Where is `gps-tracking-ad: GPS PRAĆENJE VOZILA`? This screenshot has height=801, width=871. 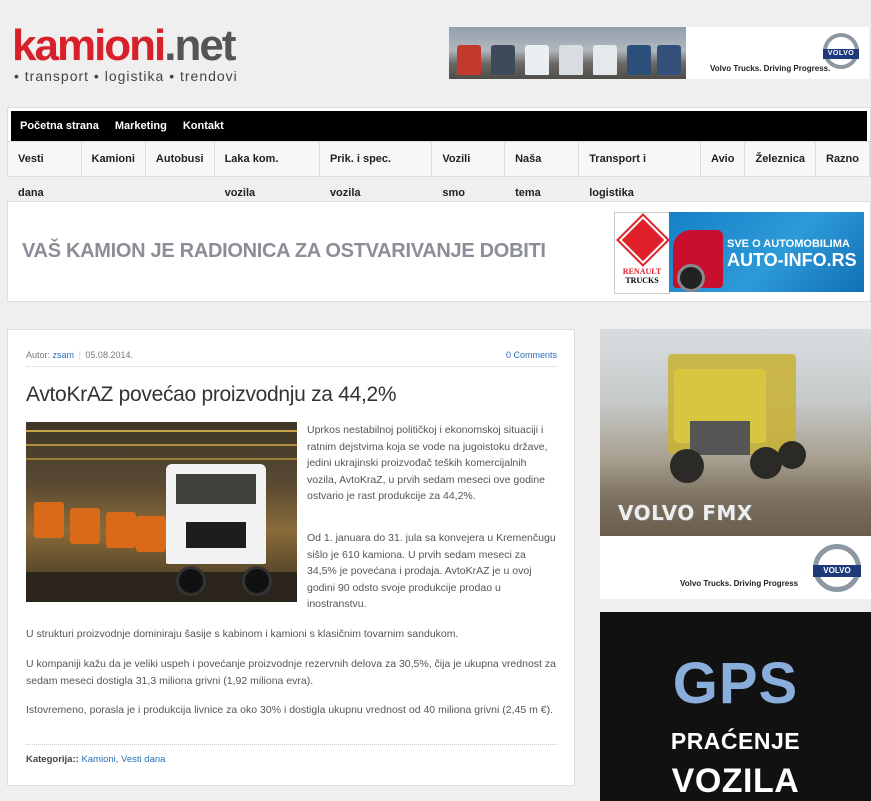
gps-tracking-ad: GPS PRAĆENJE VOZILA is located at coordinates (735, 706).